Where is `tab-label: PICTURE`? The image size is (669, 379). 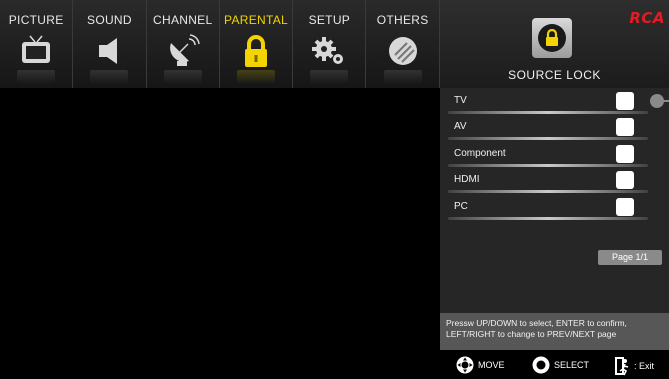
tab-label: PICTURE is located at coordinates (36, 20).